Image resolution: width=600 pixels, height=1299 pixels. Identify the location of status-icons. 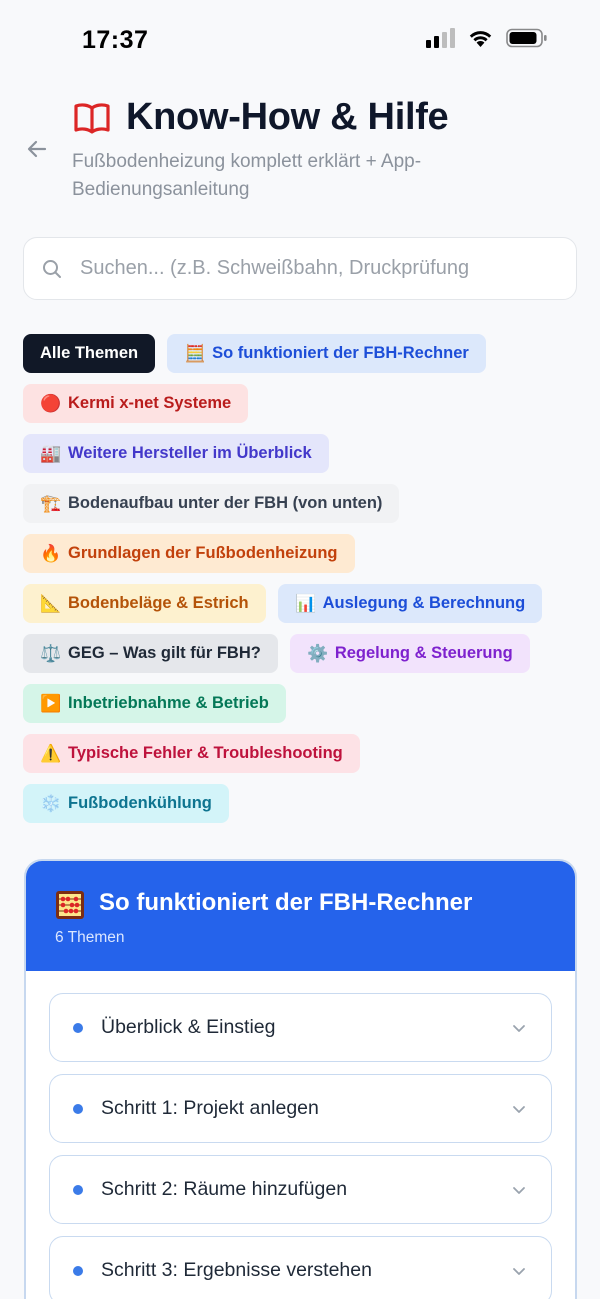
(487, 38).